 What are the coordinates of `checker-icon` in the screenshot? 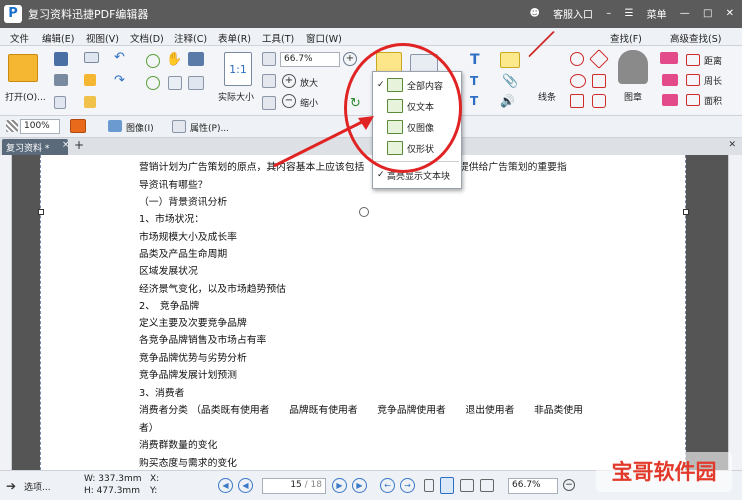 It's located at (12, 126).